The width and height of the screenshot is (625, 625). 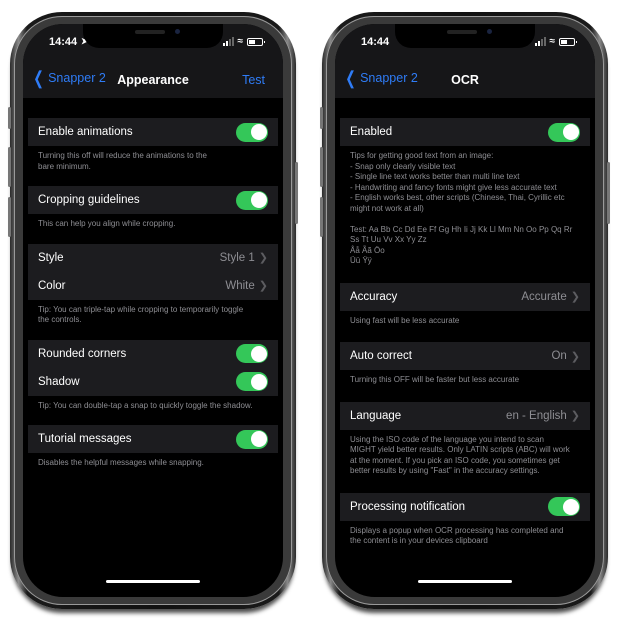 What do you see at coordinates (82, 353) in the screenshot?
I see `row-label: Rounded corners` at bounding box center [82, 353].